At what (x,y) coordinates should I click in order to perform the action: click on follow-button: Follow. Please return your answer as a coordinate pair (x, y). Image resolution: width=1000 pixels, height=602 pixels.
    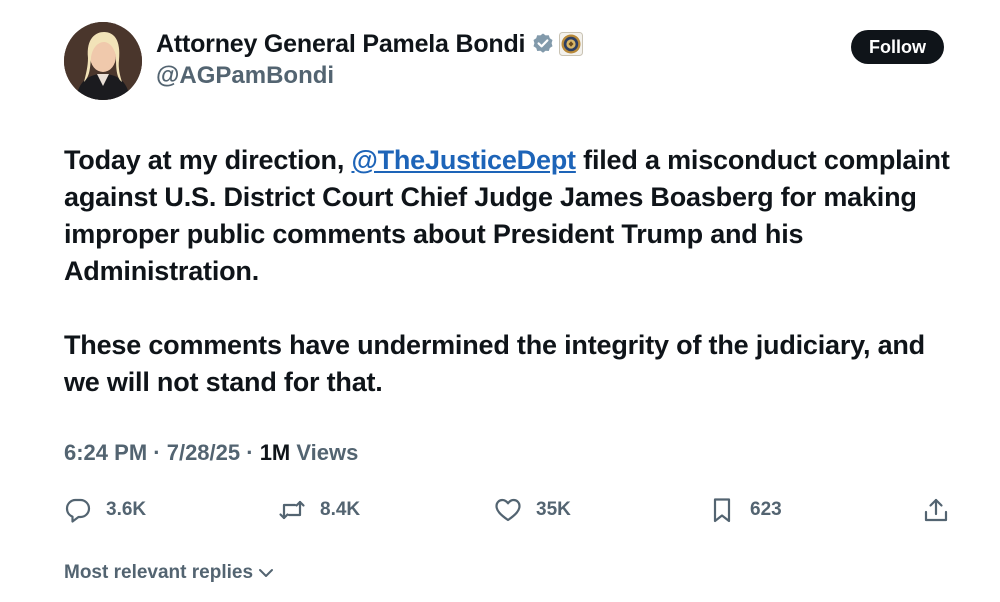
    Looking at the image, I should click on (897, 47).